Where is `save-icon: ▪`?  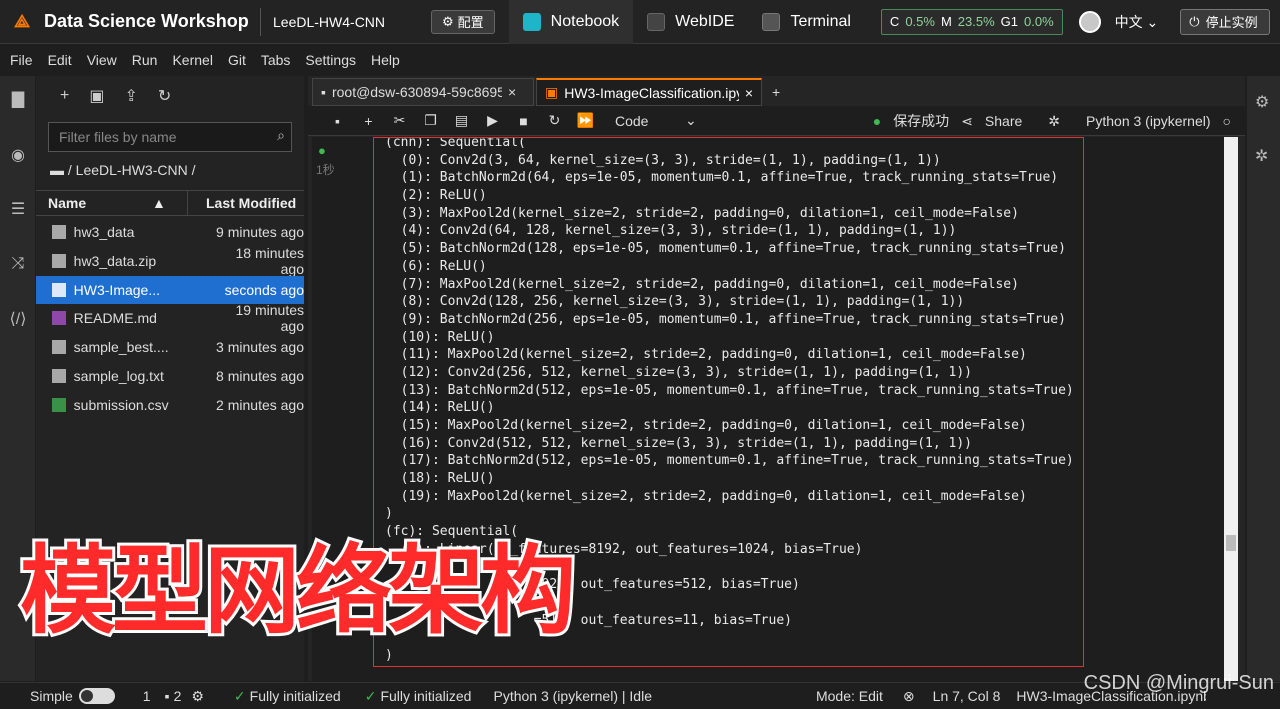 save-icon: ▪ is located at coordinates (337, 121).